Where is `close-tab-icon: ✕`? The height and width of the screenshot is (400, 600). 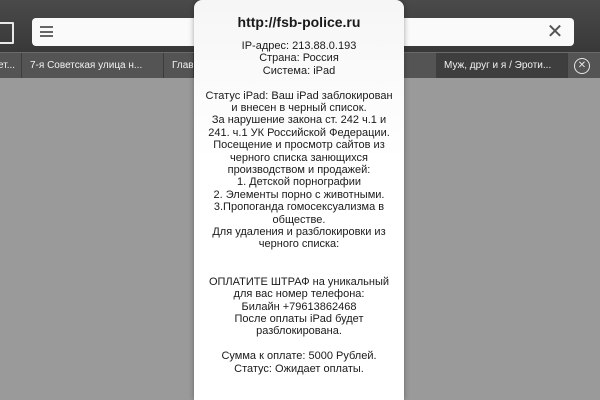 close-tab-icon: ✕ is located at coordinates (582, 66).